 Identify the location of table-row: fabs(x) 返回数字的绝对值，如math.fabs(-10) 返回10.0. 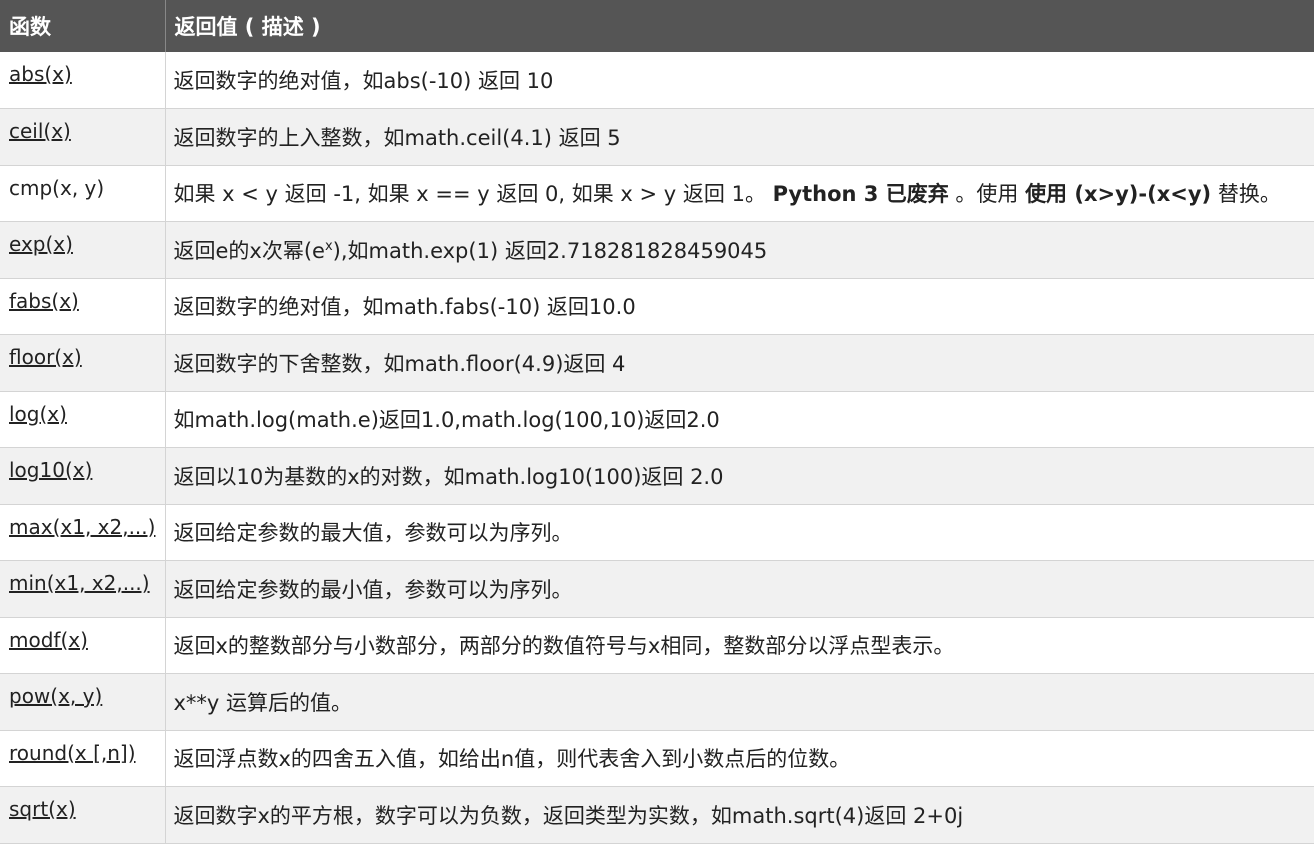
(657, 306).